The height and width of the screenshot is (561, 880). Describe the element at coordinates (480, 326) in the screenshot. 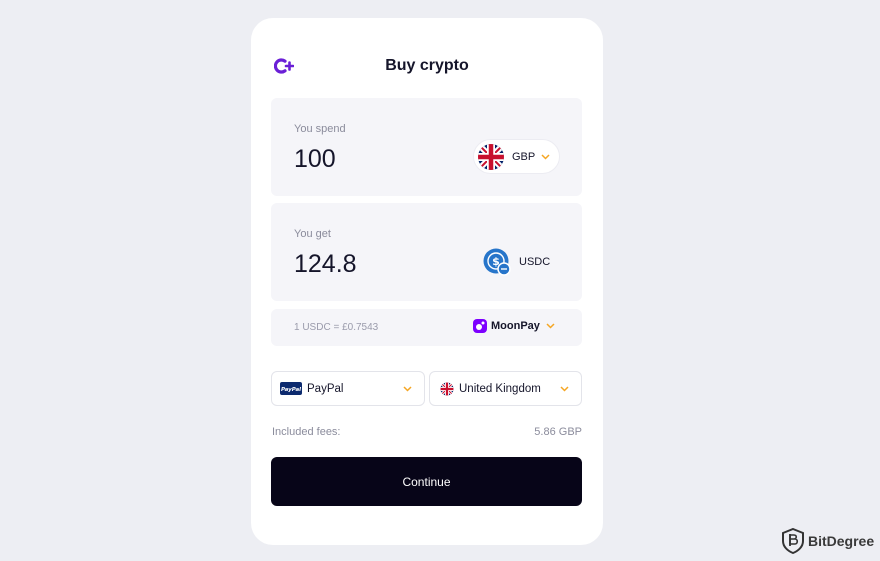

I see `moonpay-icon` at that location.